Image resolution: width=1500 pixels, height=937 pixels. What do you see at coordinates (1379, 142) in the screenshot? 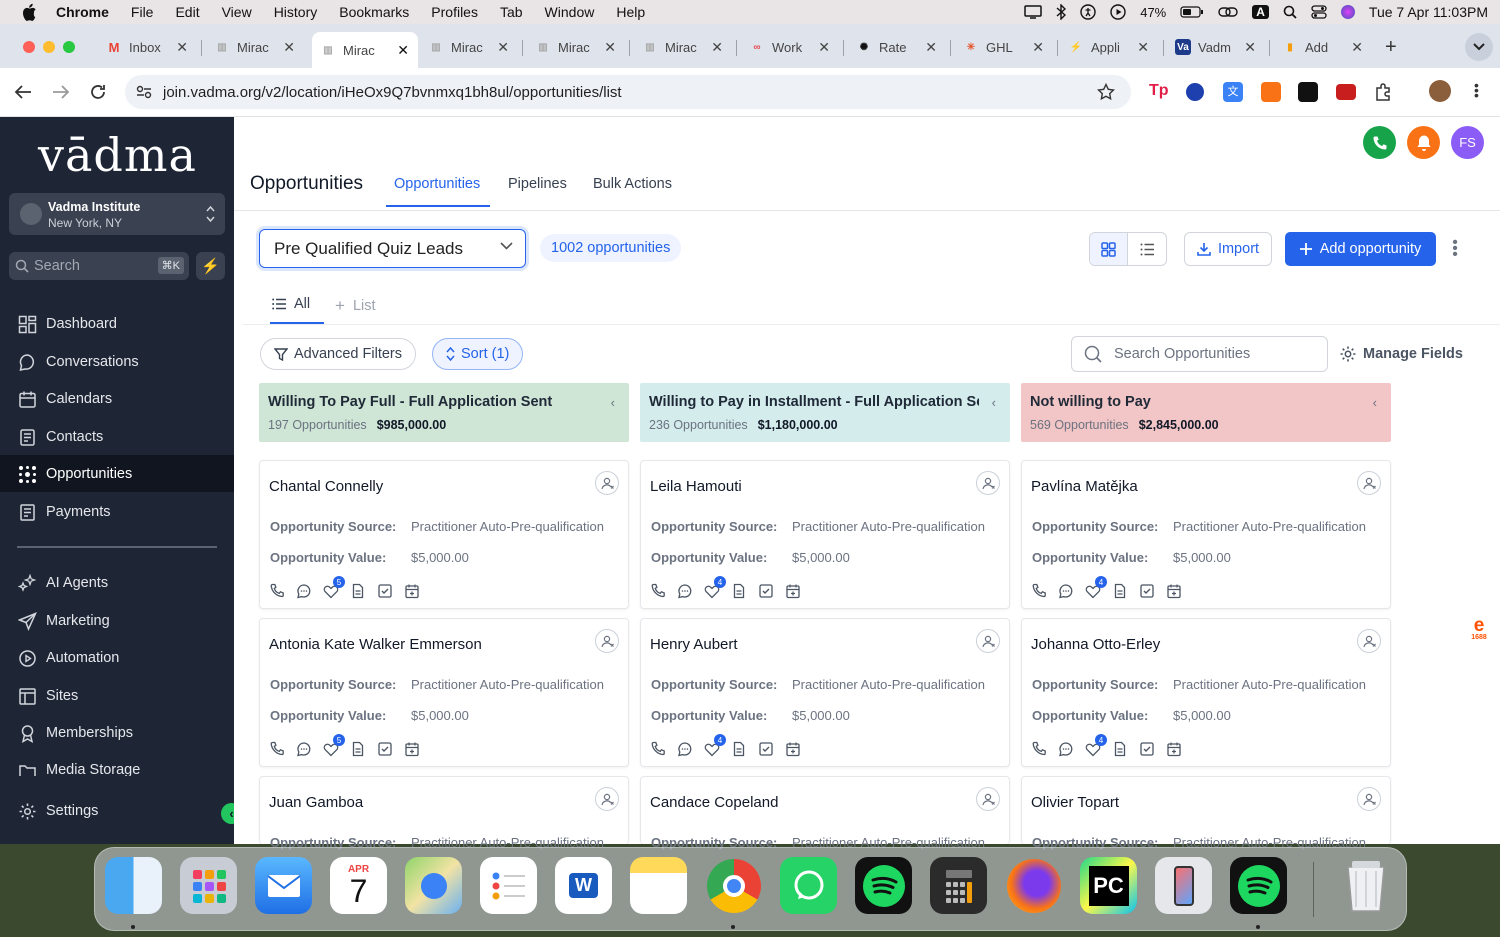
I see `phone-button` at bounding box center [1379, 142].